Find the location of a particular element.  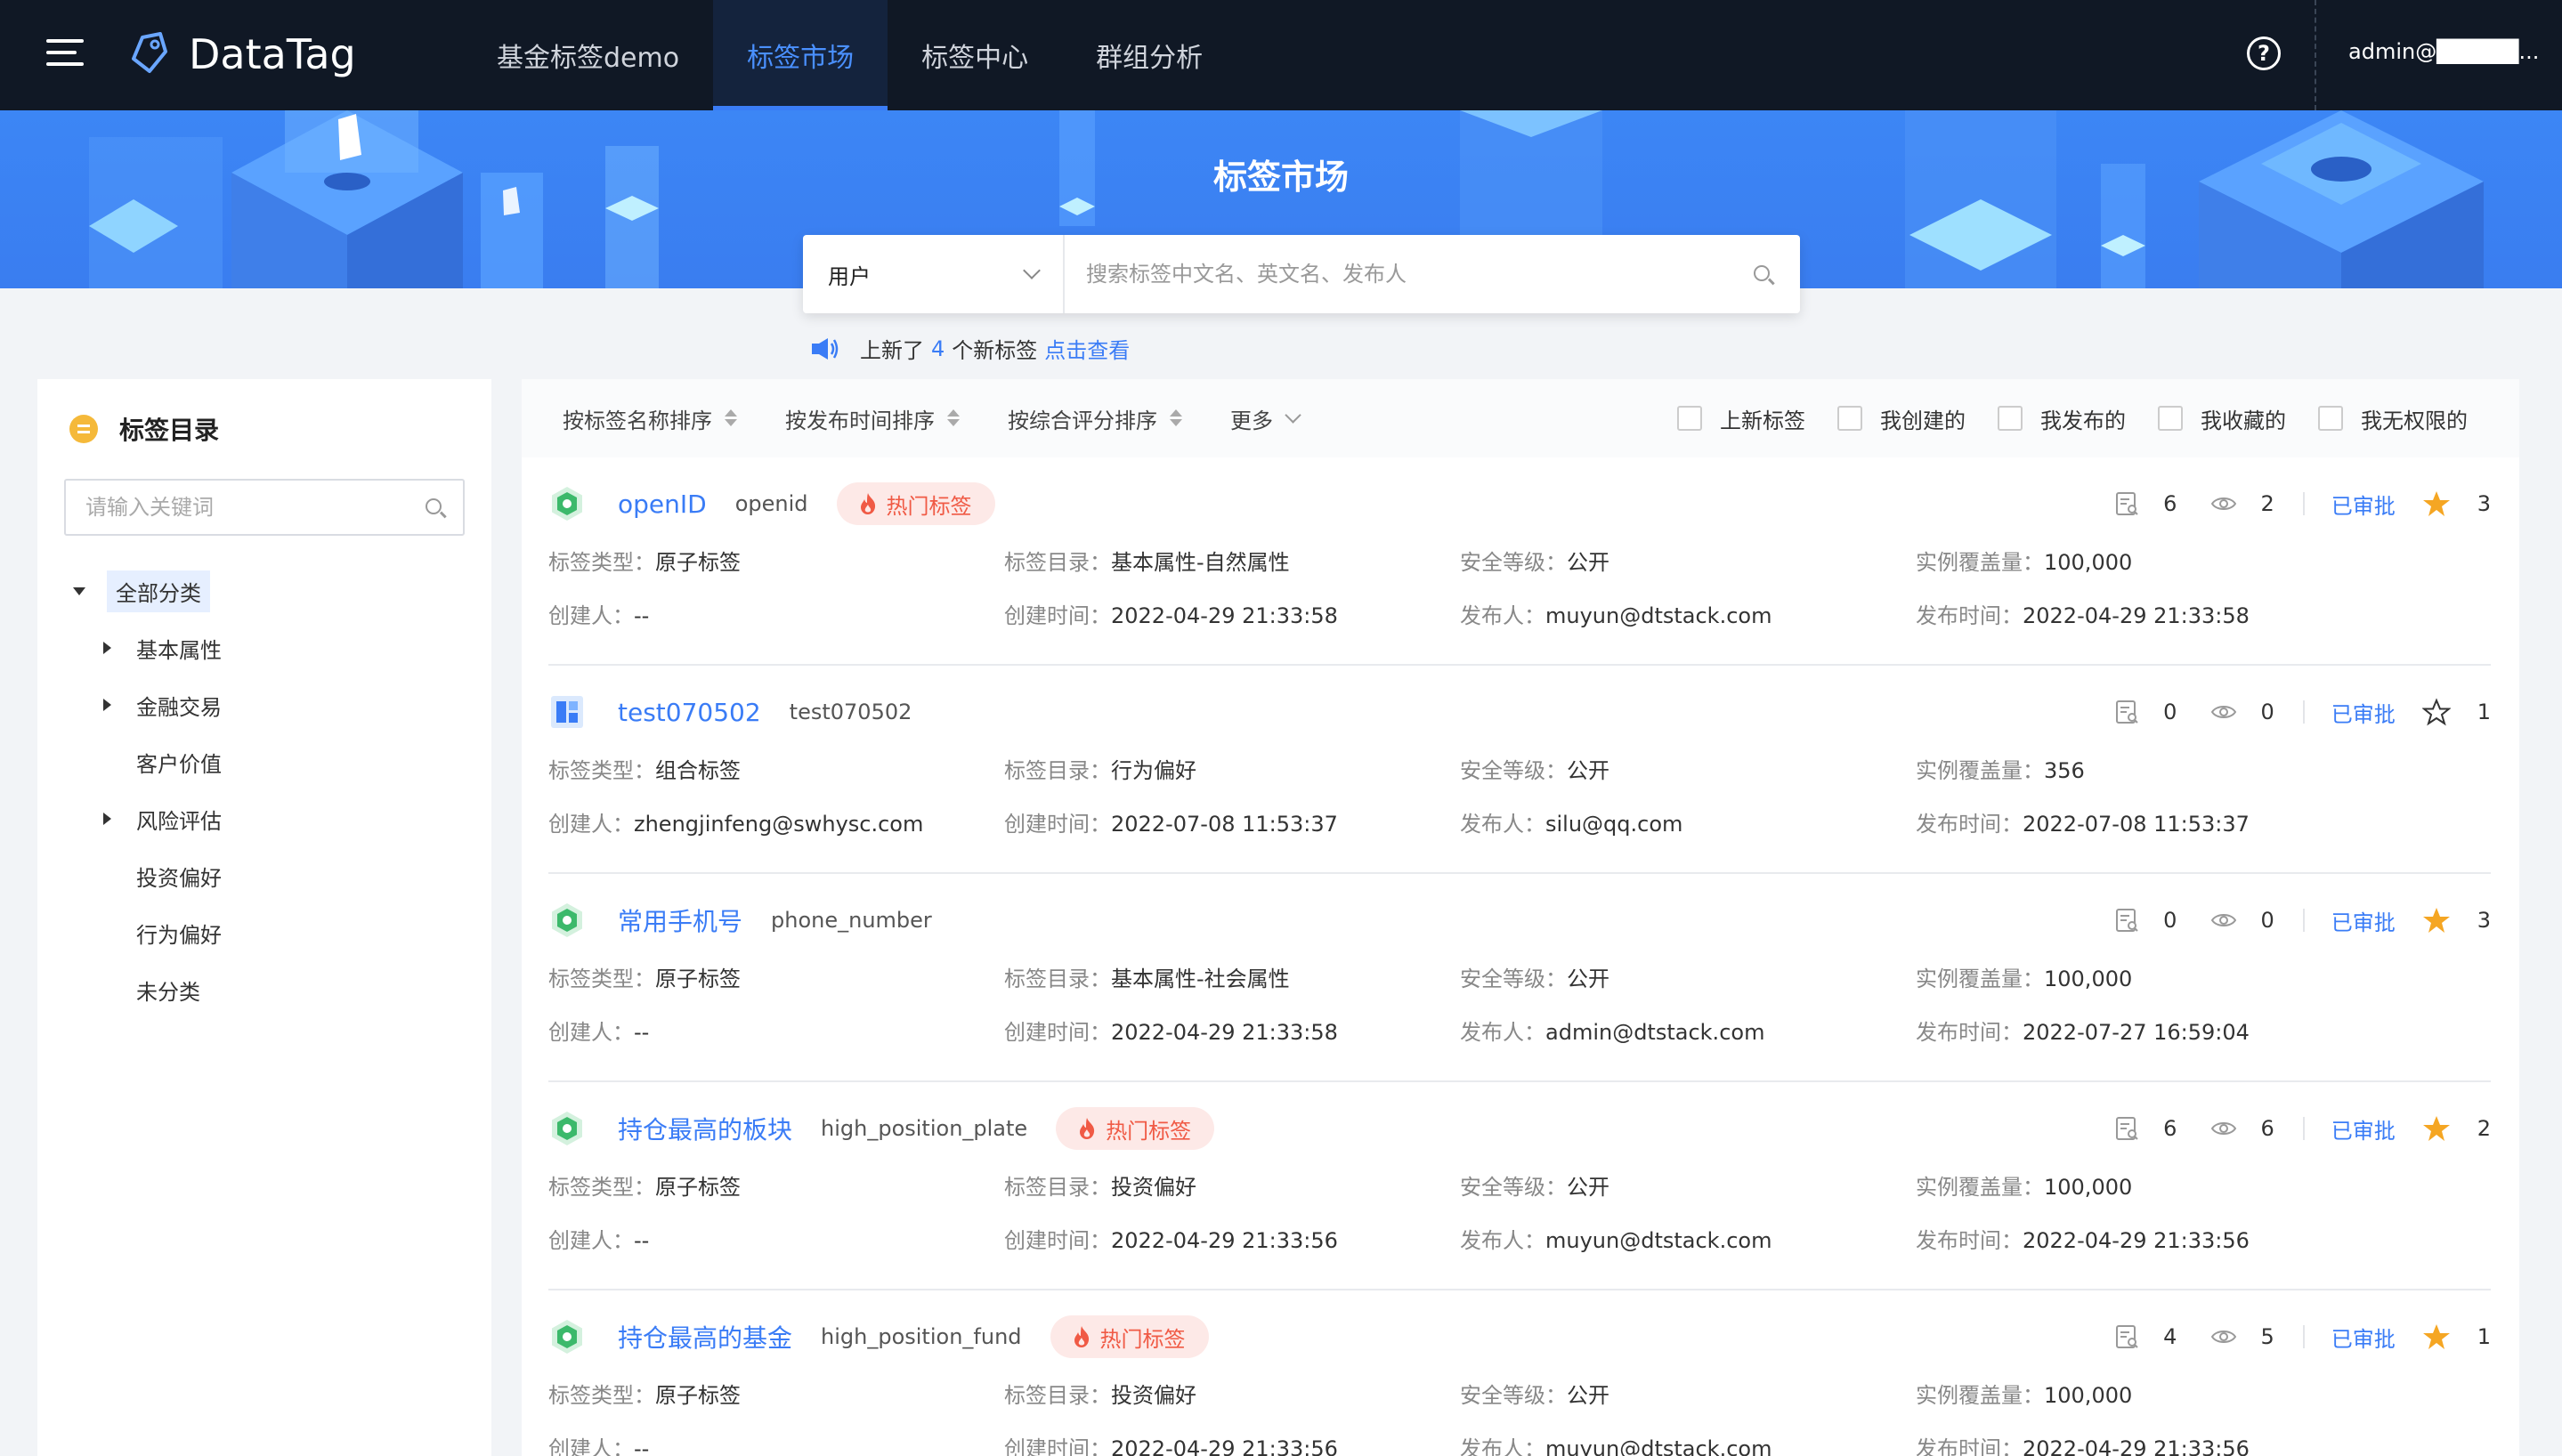

tag-card-header: 持仓最高的基金 high_position_fund 热门标签 is located at coordinates (878, 1336).